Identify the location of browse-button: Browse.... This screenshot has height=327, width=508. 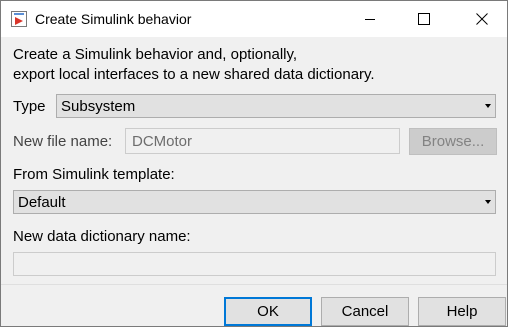
(453, 141).